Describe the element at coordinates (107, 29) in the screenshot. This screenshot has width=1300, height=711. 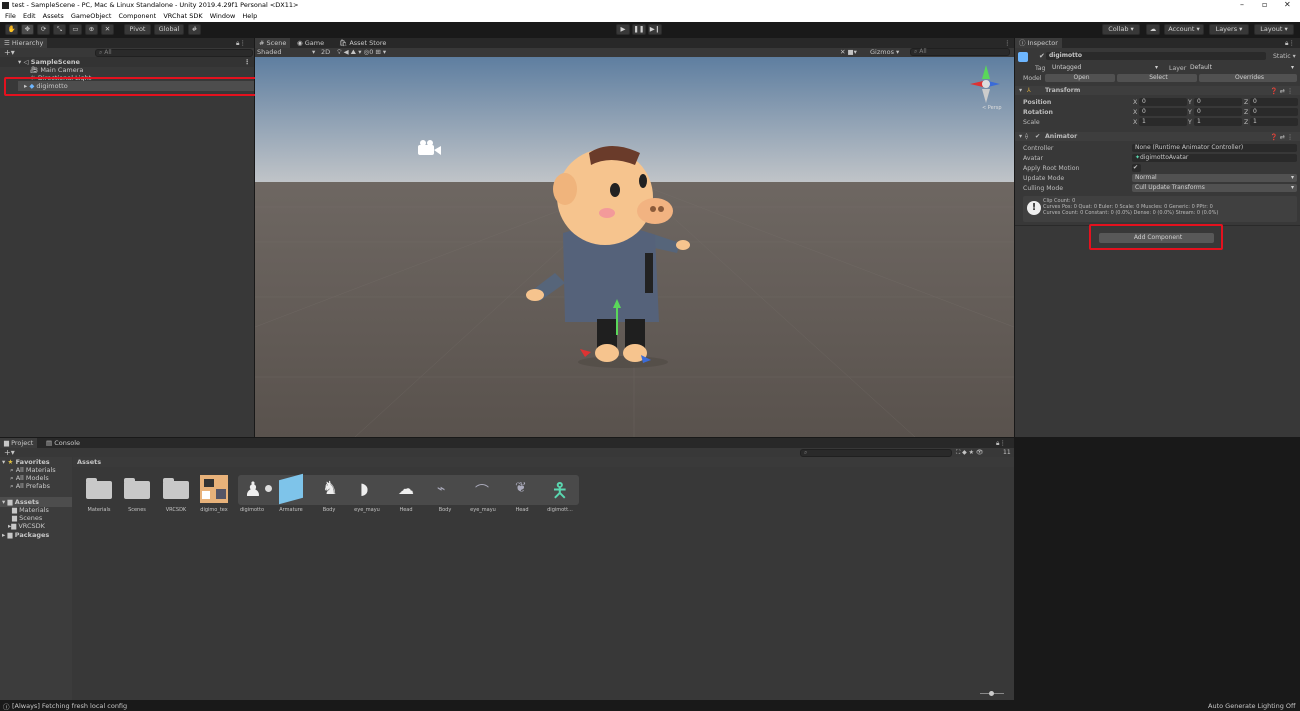
I see `custom-tool-icon: ✕` at that location.